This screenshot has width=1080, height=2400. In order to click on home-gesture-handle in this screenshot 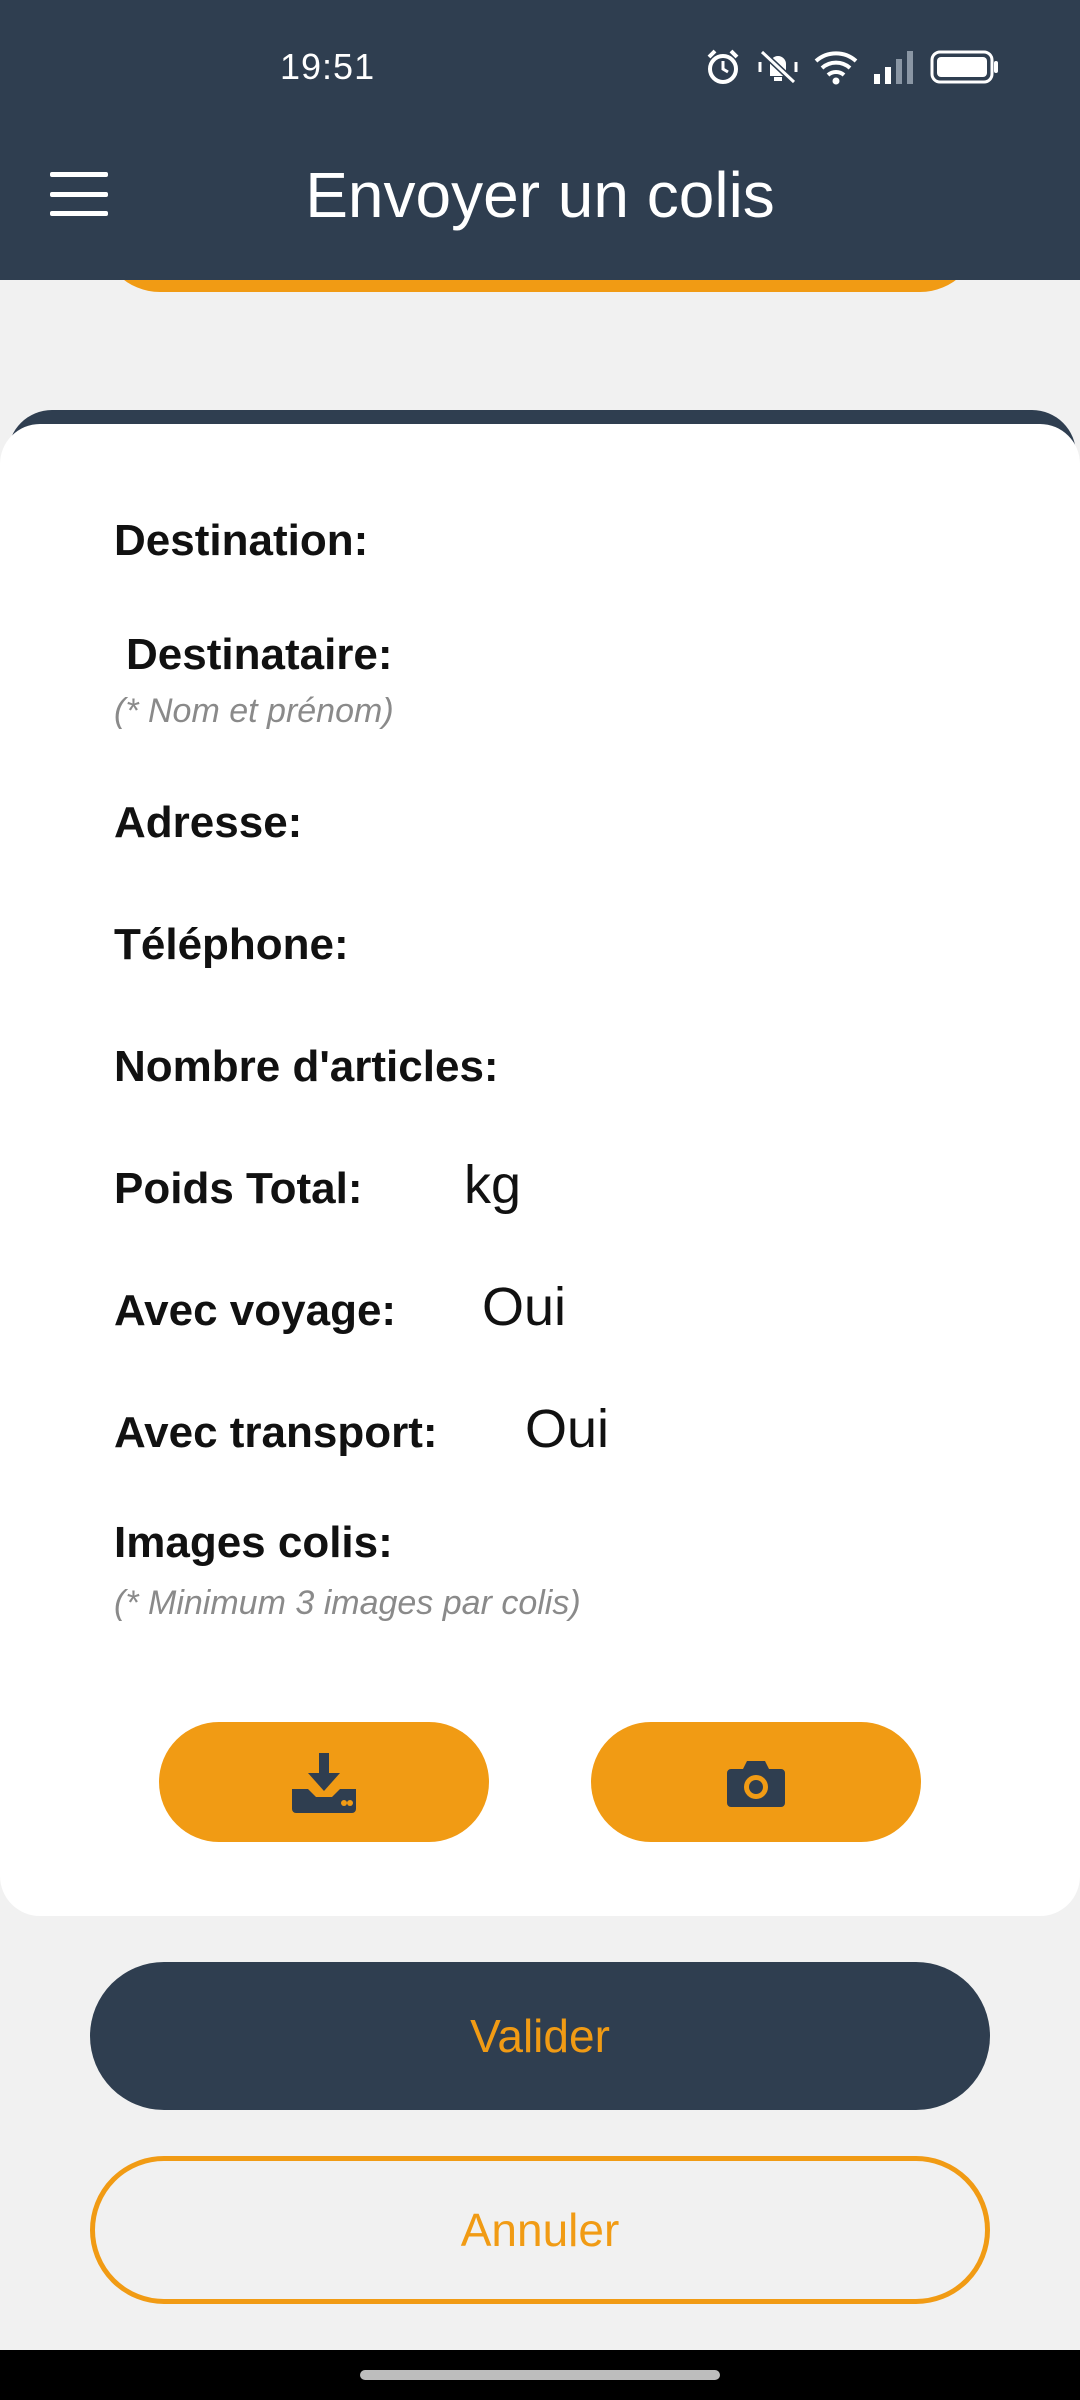, I will do `click(540, 2375)`.